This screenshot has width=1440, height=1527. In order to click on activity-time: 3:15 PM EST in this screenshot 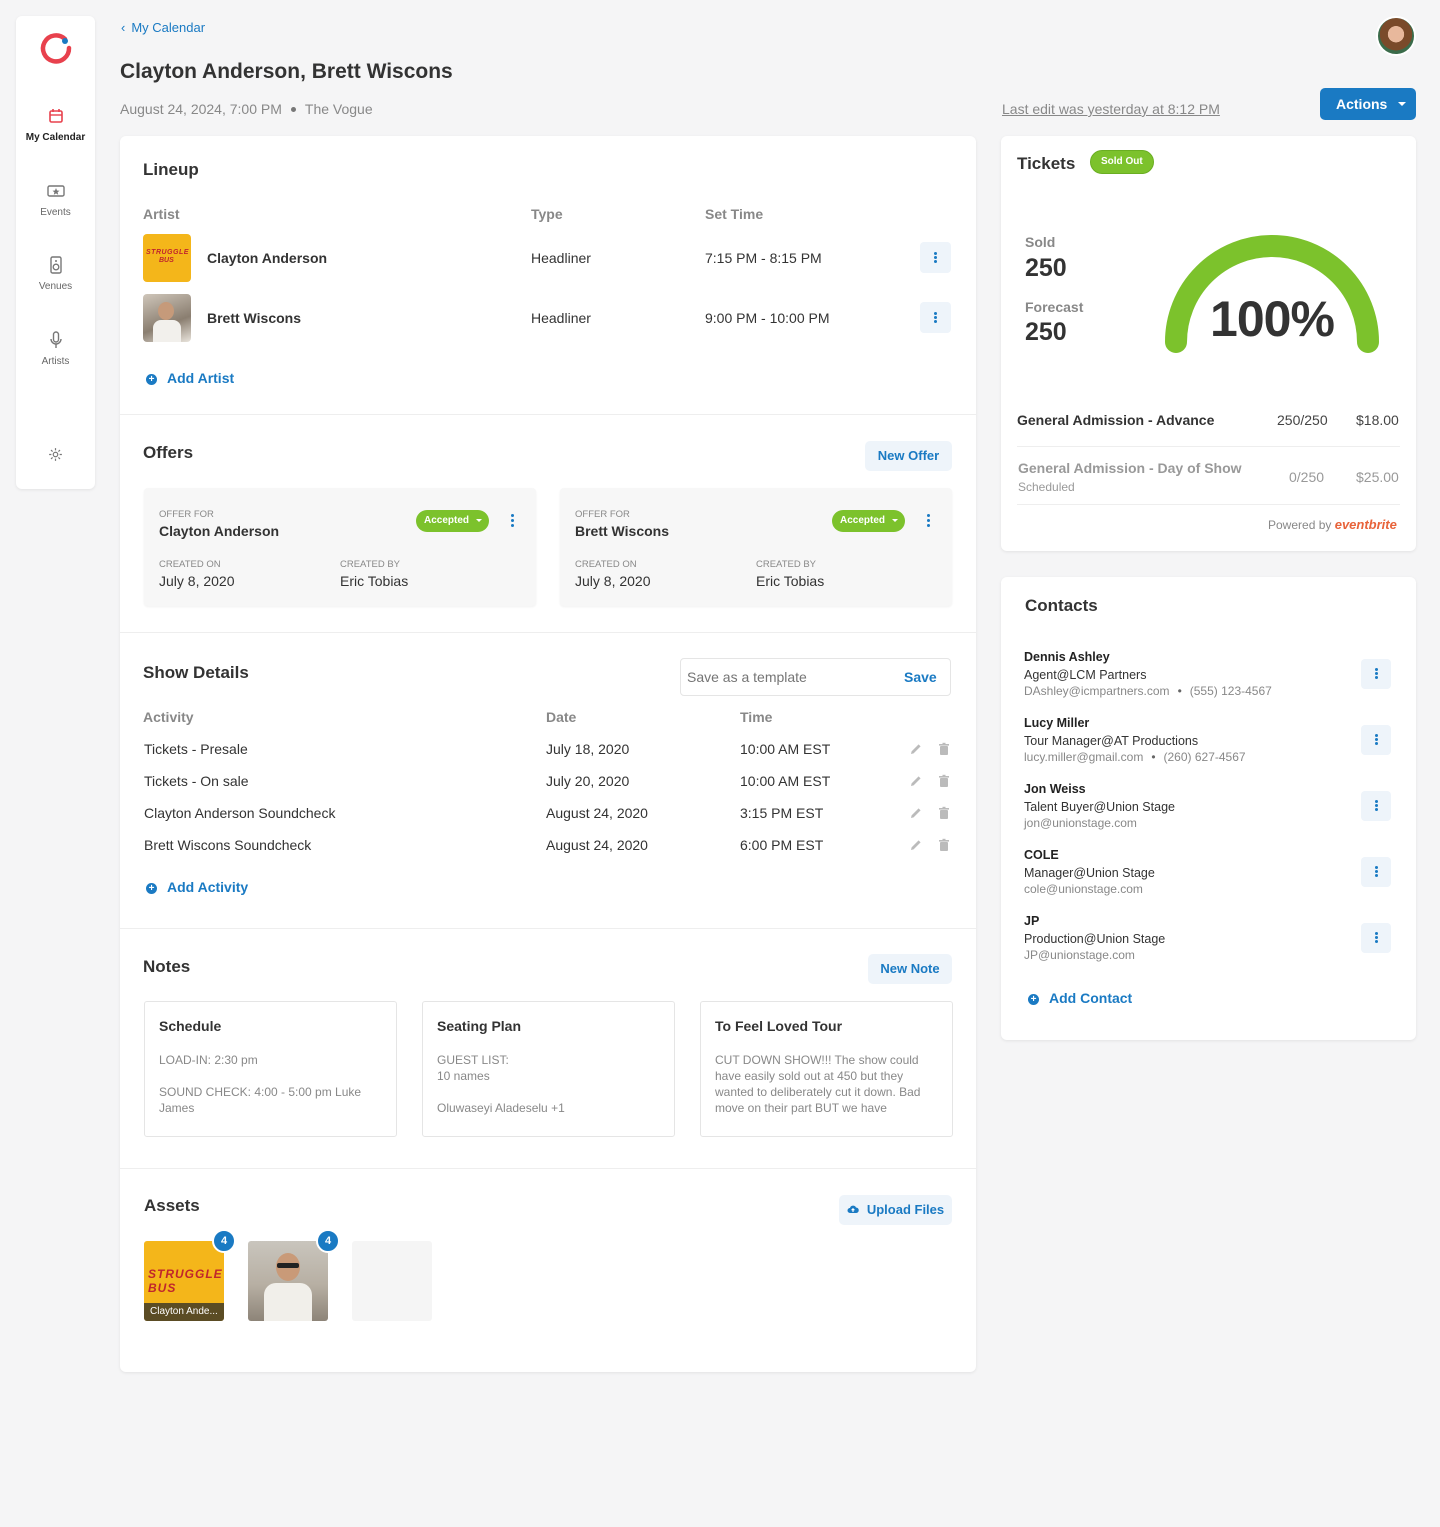, I will do `click(782, 813)`.